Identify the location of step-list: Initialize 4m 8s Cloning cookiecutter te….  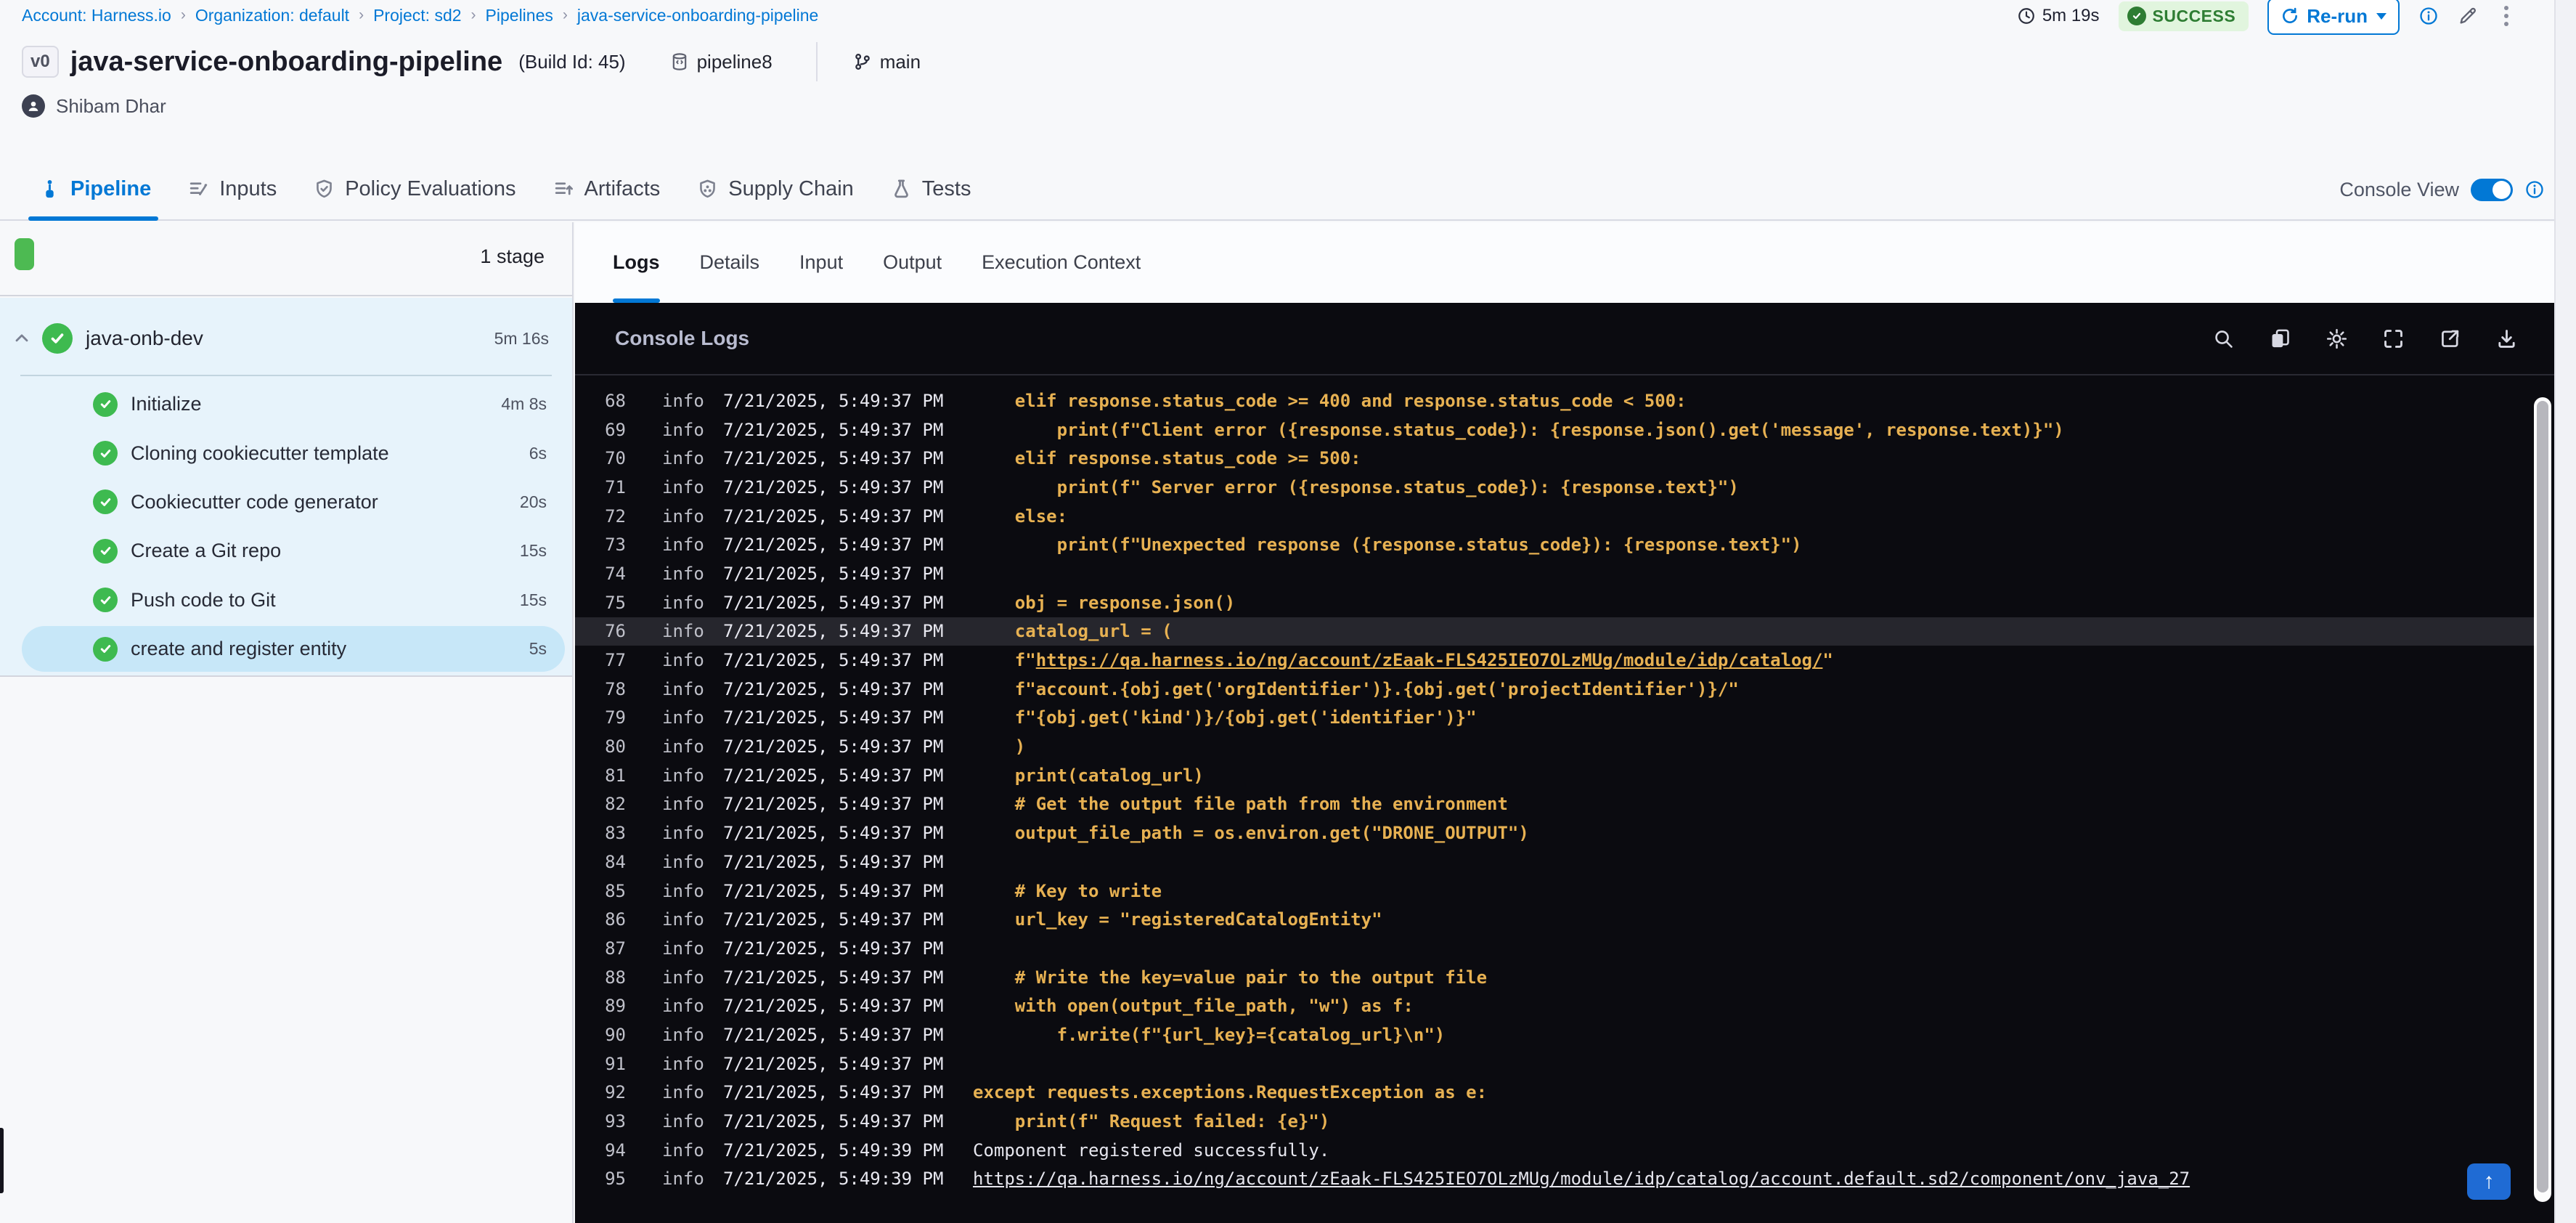
(286, 526).